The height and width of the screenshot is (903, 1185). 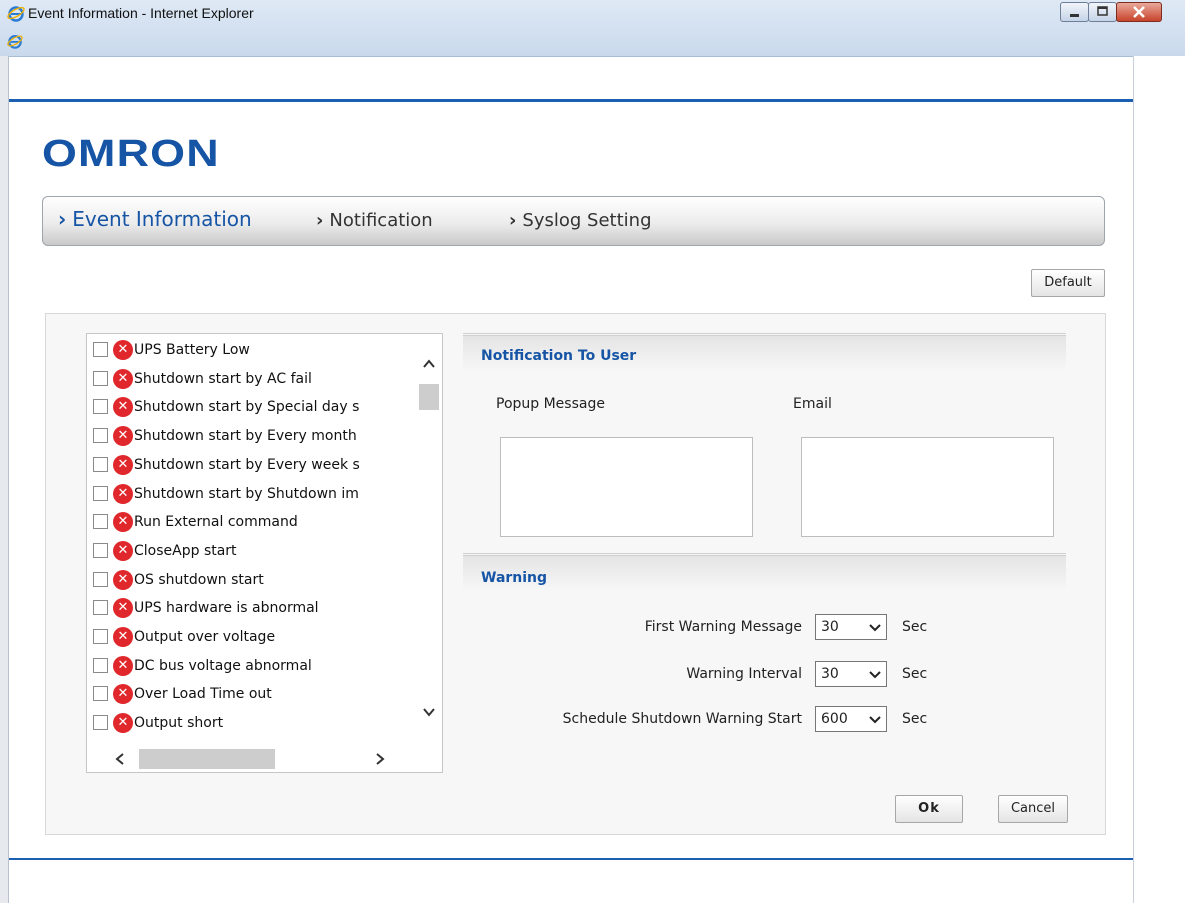 What do you see at coordinates (16, 14) in the screenshot?
I see `internet-explorer-icon` at bounding box center [16, 14].